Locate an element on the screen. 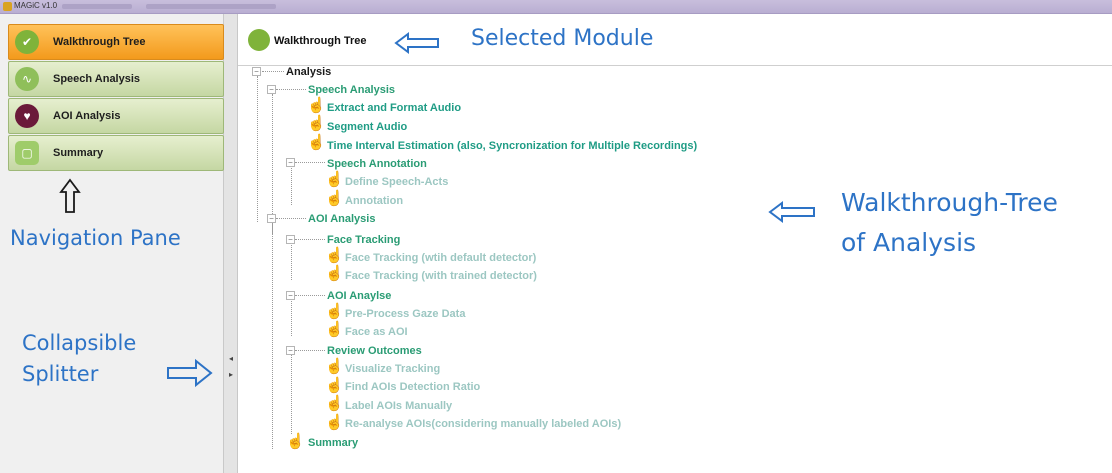 The height and width of the screenshot is (473, 1112). tree-node-visualize-tracking: Visualize Tracking is located at coordinates (392, 369).